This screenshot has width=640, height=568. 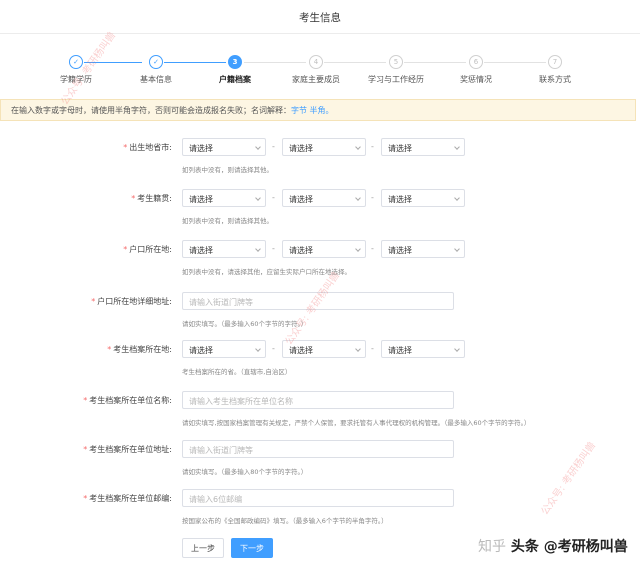 What do you see at coordinates (492, 547) in the screenshot?
I see `footer-faint: 知乎` at bounding box center [492, 547].